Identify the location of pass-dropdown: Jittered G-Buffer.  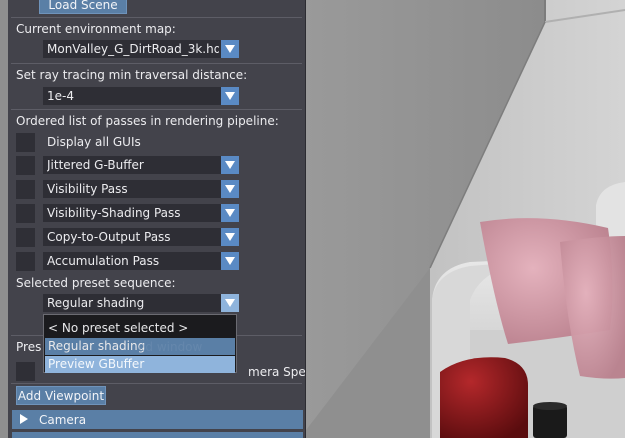
(141, 165).